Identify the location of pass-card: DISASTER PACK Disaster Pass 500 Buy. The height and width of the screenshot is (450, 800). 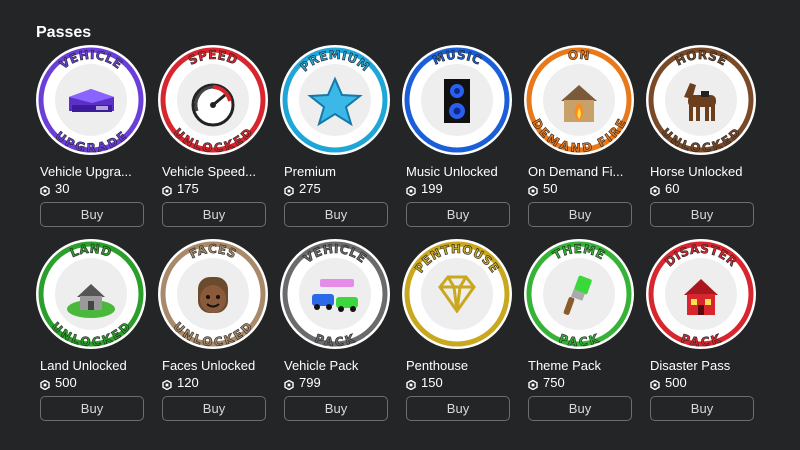
(701, 330).